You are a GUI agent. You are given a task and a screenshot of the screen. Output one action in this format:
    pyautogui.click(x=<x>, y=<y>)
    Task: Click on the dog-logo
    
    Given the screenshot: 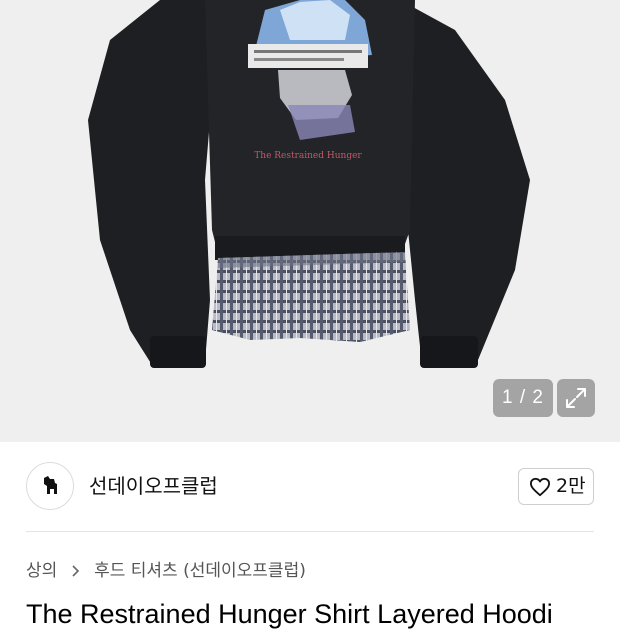 What is the action you would take?
    pyautogui.click(x=50, y=485)
    